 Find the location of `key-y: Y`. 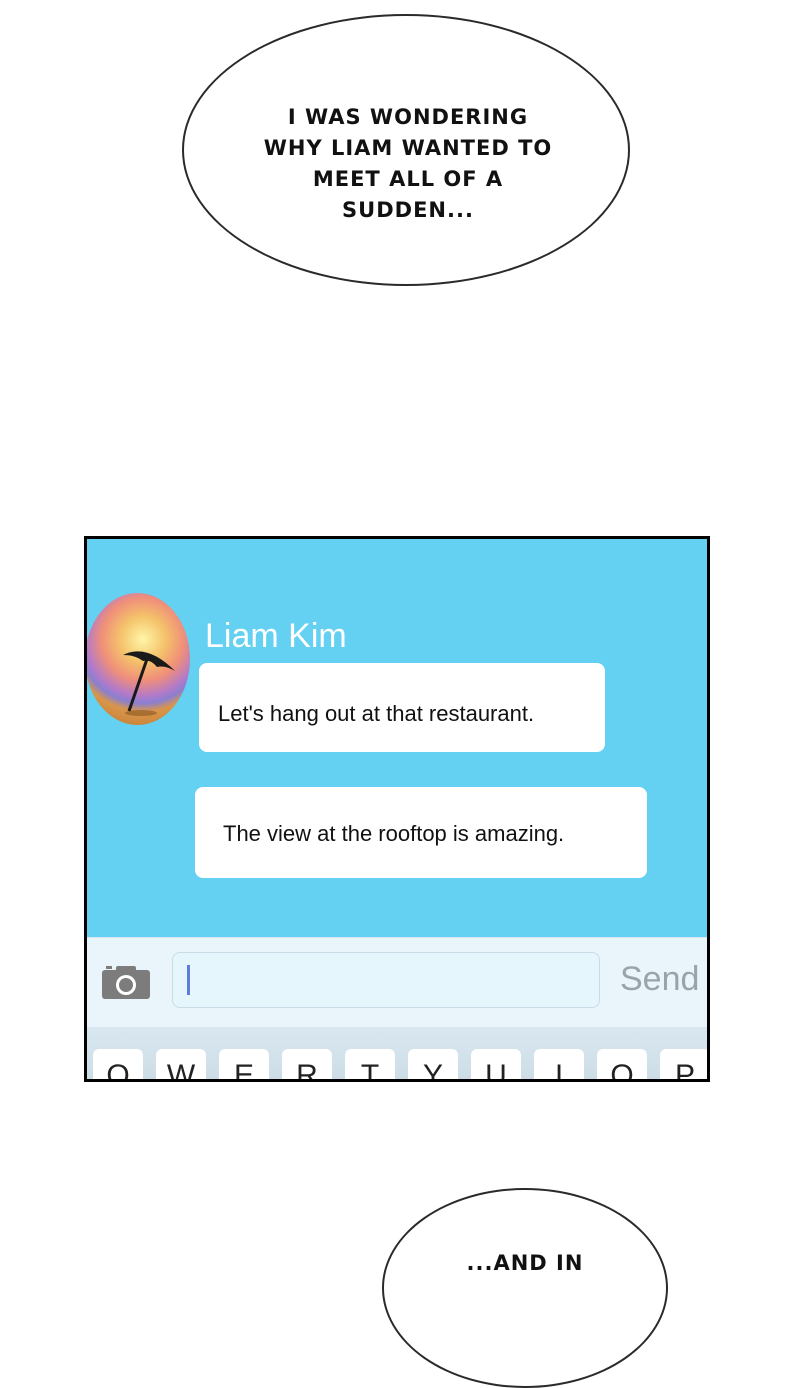

key-y: Y is located at coordinates (433, 1065).